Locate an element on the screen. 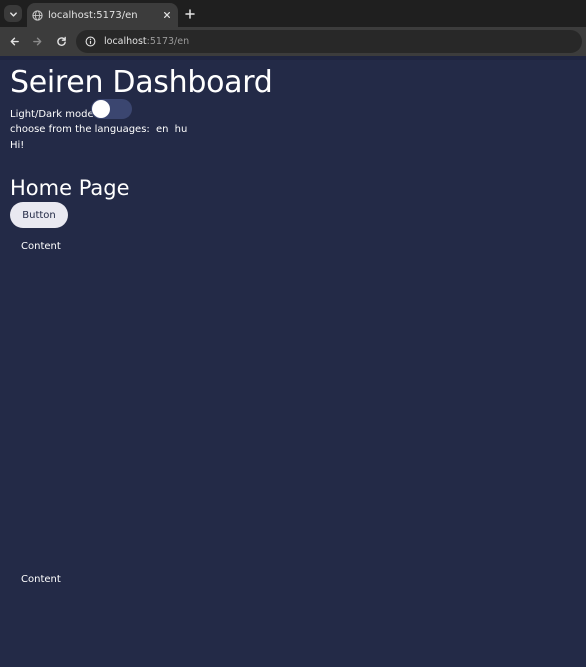 The image size is (586, 667). page-subtitle: Home Page is located at coordinates (70, 188).